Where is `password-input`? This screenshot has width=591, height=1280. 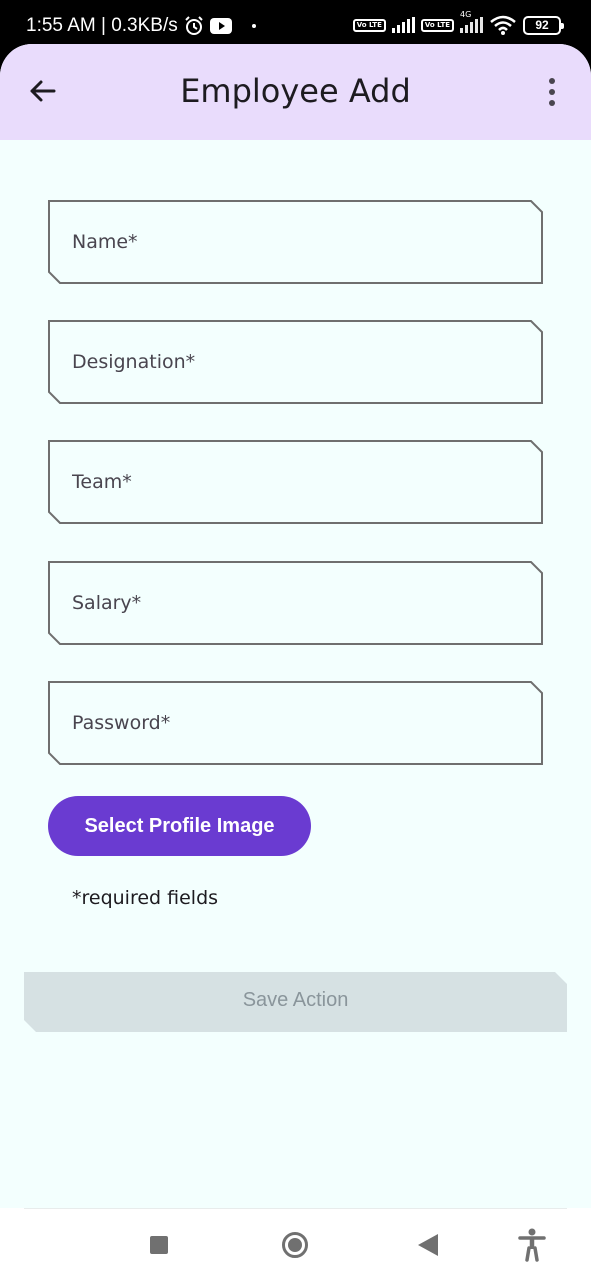 password-input is located at coordinates (292, 723).